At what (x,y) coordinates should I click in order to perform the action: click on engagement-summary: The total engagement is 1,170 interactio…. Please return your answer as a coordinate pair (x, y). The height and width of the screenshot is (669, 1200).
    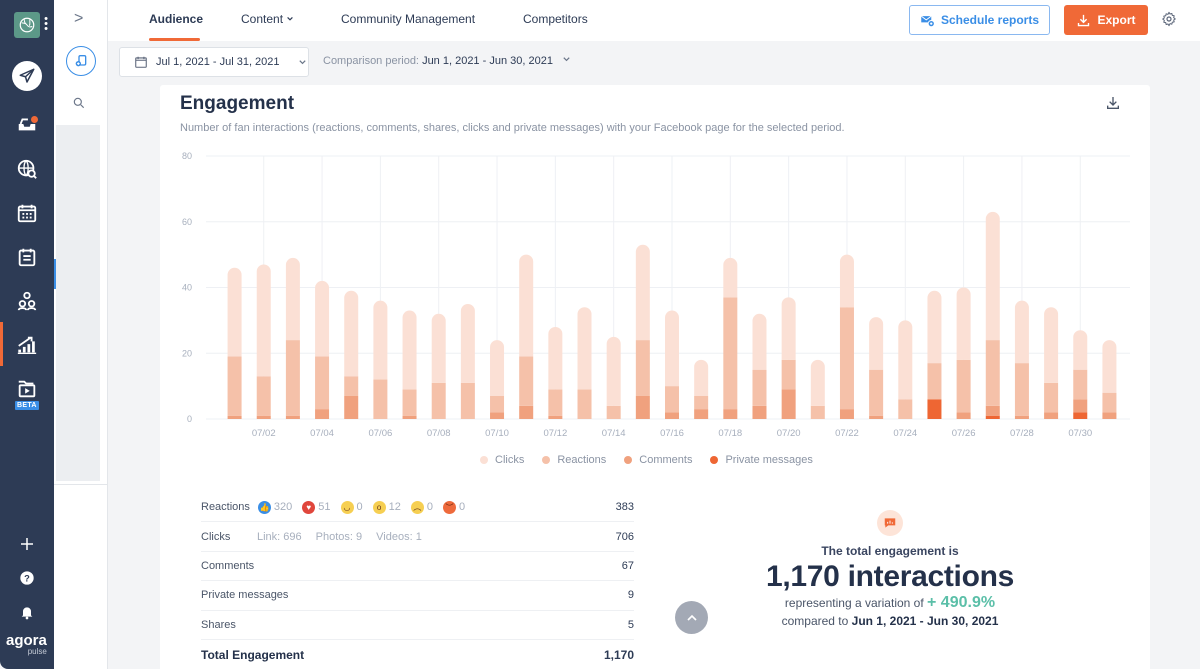
    Looking at the image, I should click on (890, 569).